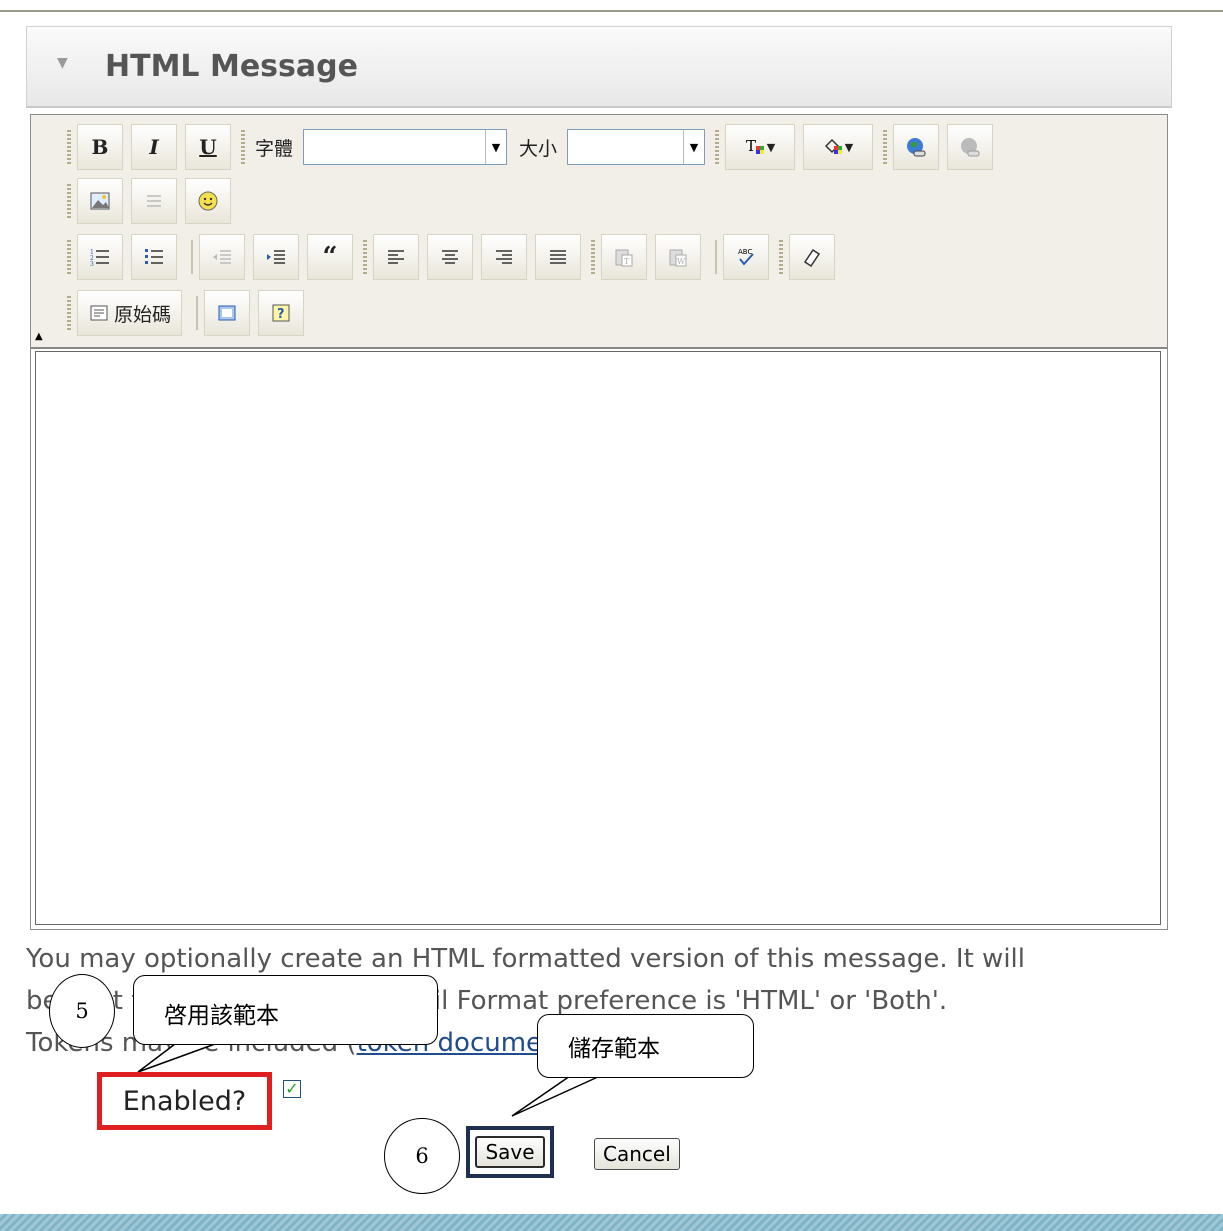 Image resolution: width=1223 pixels, height=1231 pixels. Describe the element at coordinates (292, 1089) in the screenshot. I see `enabled-checkbox: ✓` at that location.